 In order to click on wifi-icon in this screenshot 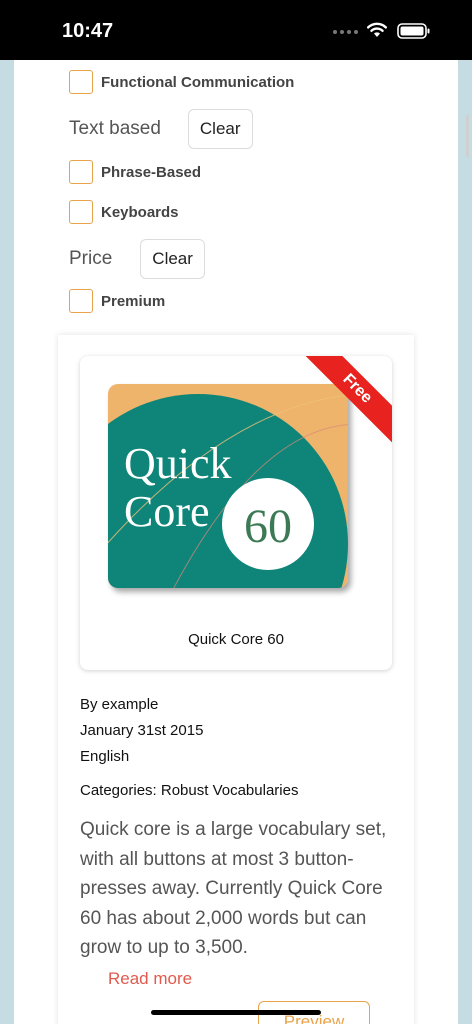, I will do `click(377, 29)`.